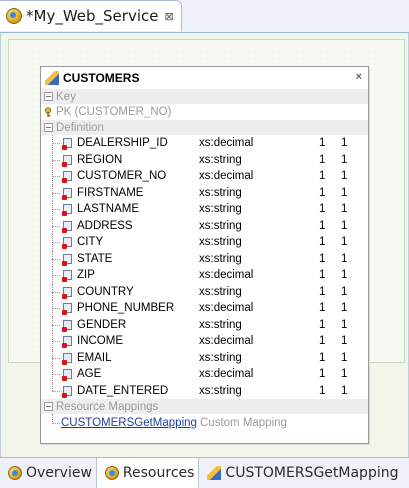 The image size is (409, 488). I want to click on field-row: PHONE_NUMBER xs:decimal 1 1, so click(204, 308).